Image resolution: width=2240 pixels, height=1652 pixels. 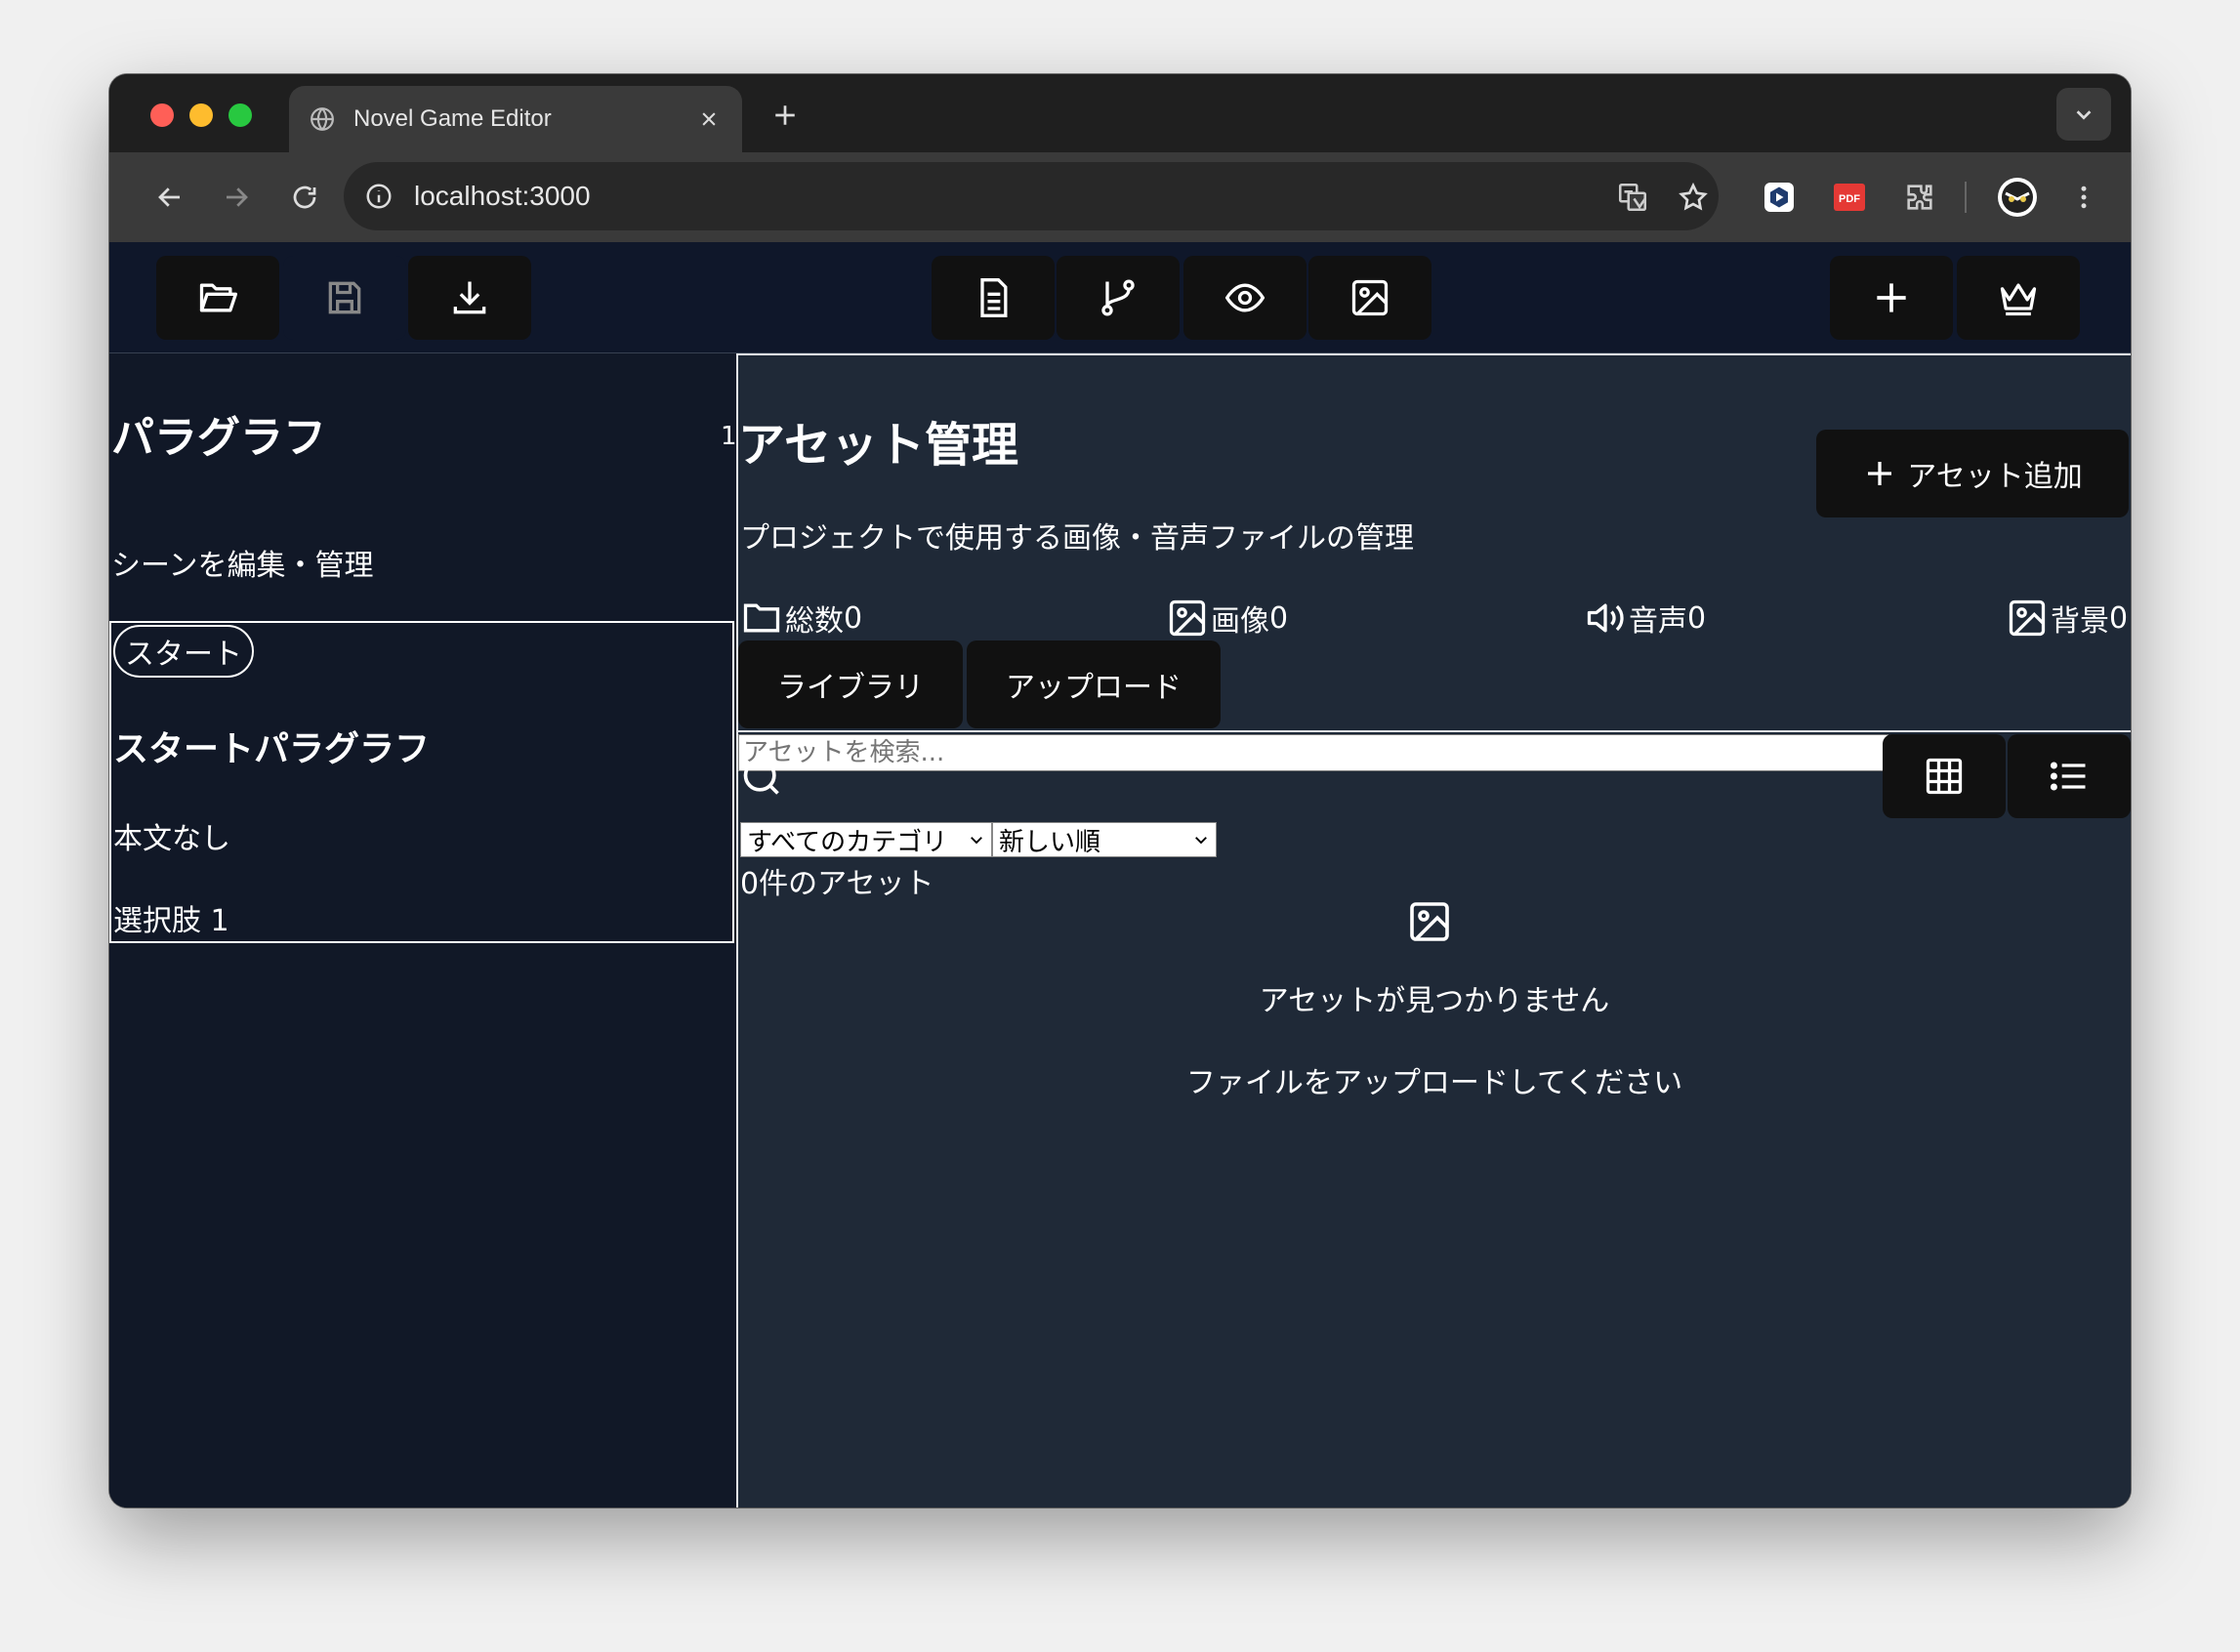 I want to click on document-icon, so click(x=994, y=297).